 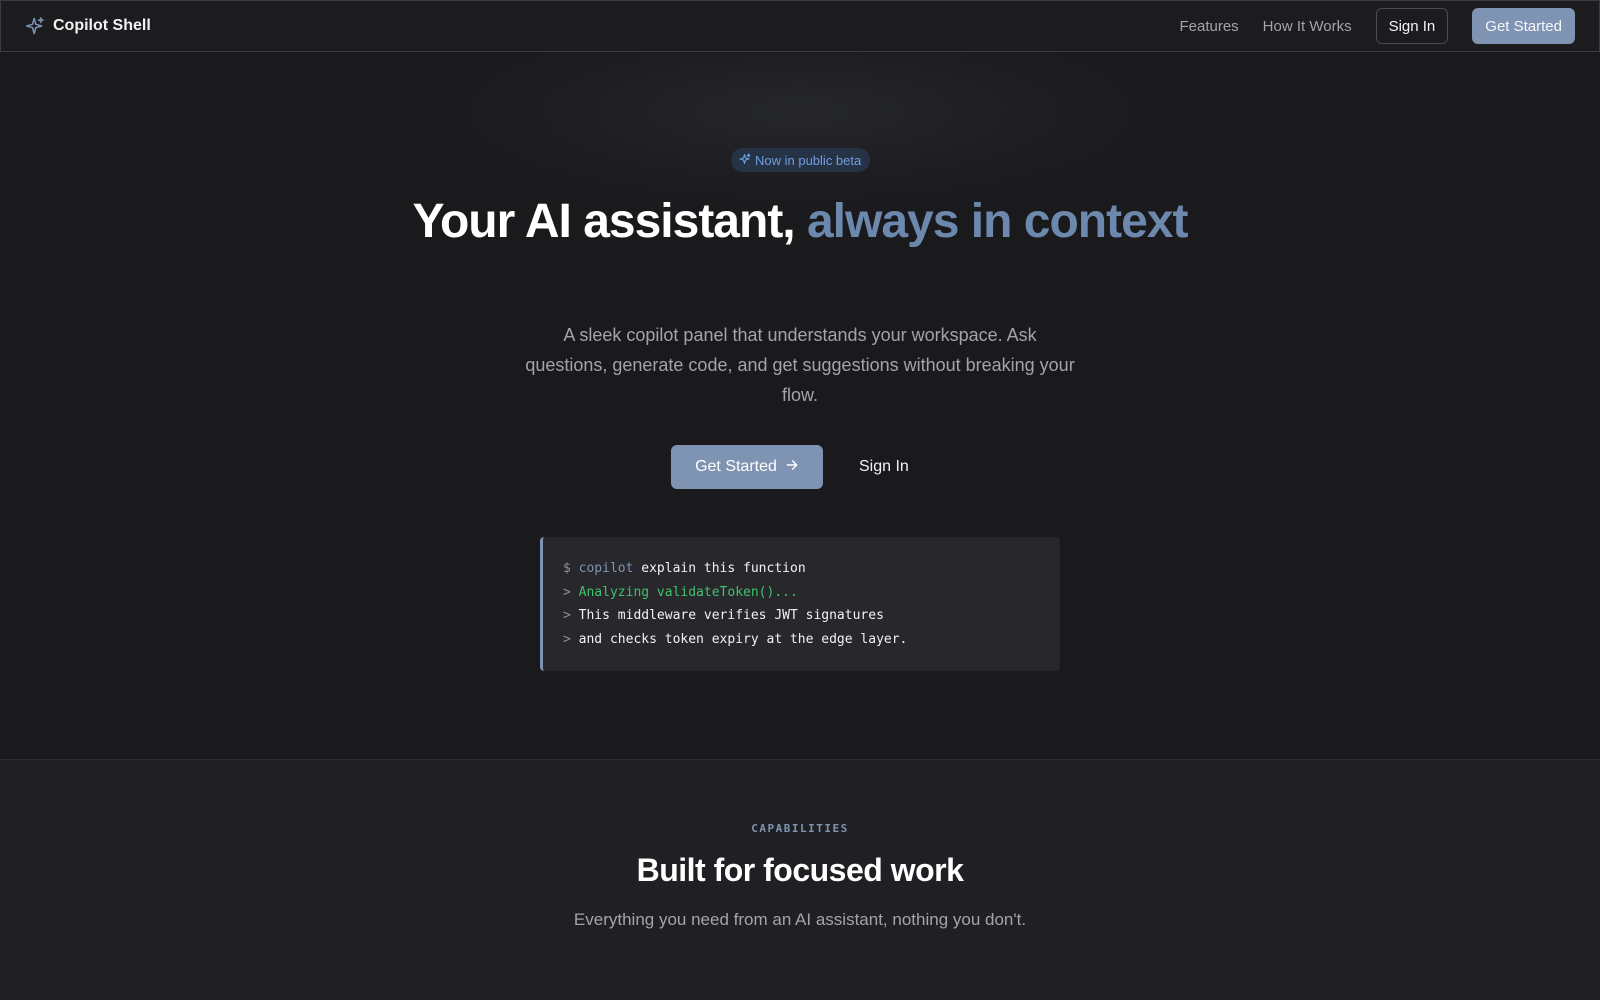 What do you see at coordinates (604, 221) in the screenshot?
I see `headline-main: Your AI assistant,` at bounding box center [604, 221].